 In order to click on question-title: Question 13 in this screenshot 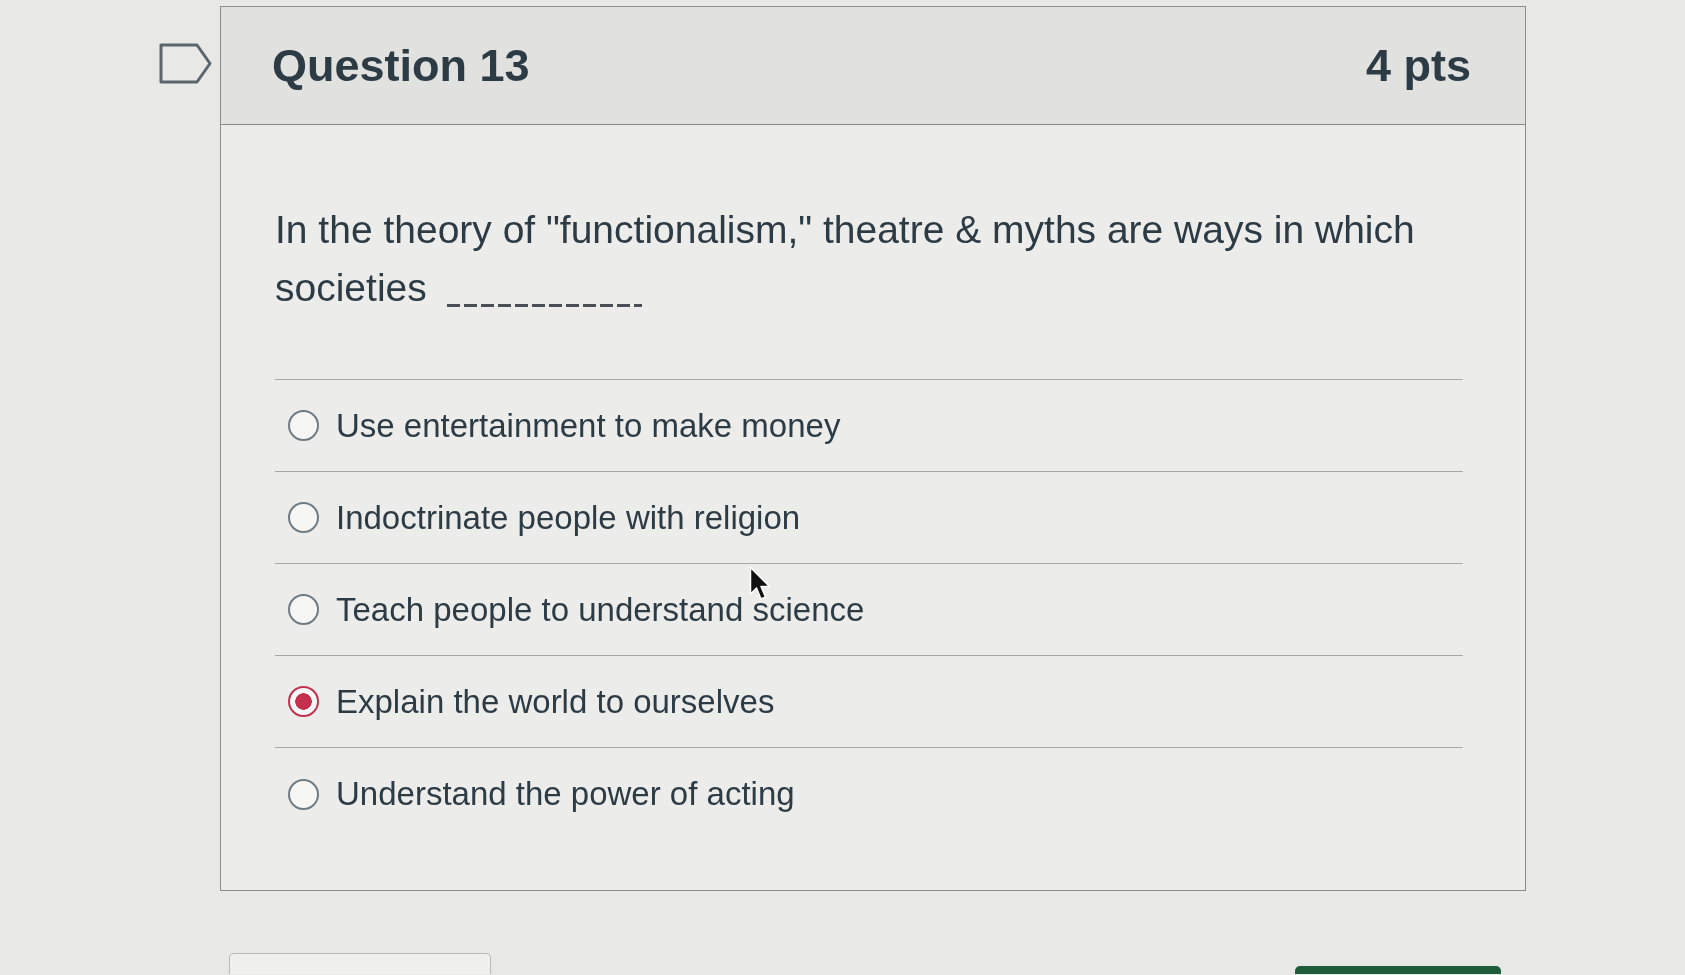, I will do `click(401, 65)`.